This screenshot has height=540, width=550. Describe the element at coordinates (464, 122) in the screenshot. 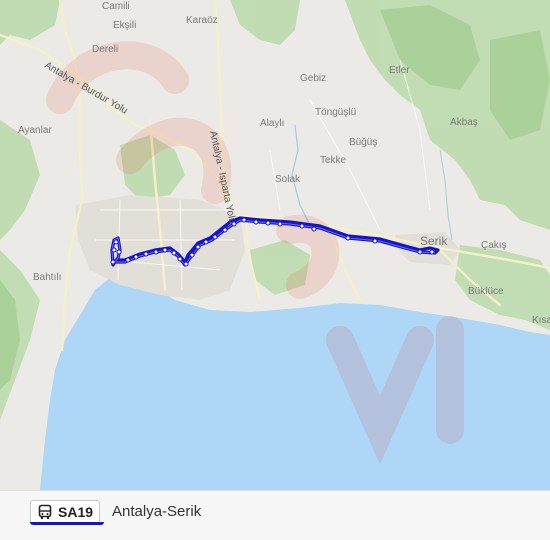

I see `place-label-akbas: Akbaş` at that location.